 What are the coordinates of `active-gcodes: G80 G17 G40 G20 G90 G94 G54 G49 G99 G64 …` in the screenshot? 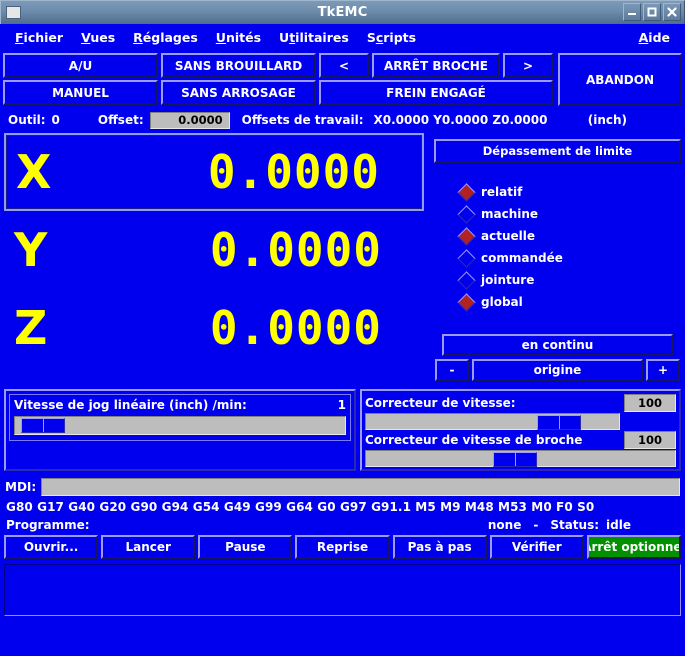 It's located at (300, 507).